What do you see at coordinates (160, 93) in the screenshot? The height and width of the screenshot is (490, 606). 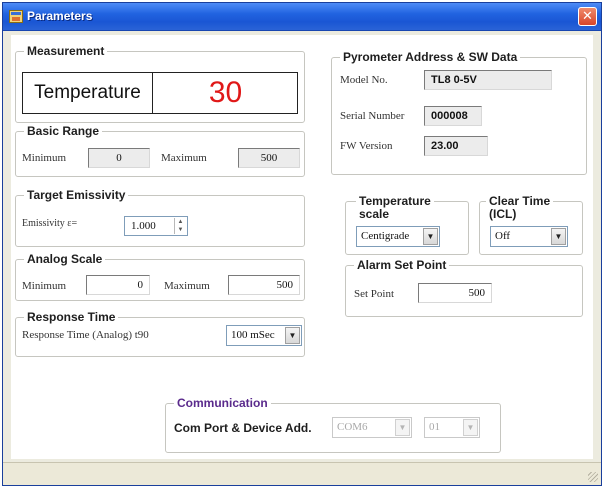 I see `measurement-display: Temperature 30` at bounding box center [160, 93].